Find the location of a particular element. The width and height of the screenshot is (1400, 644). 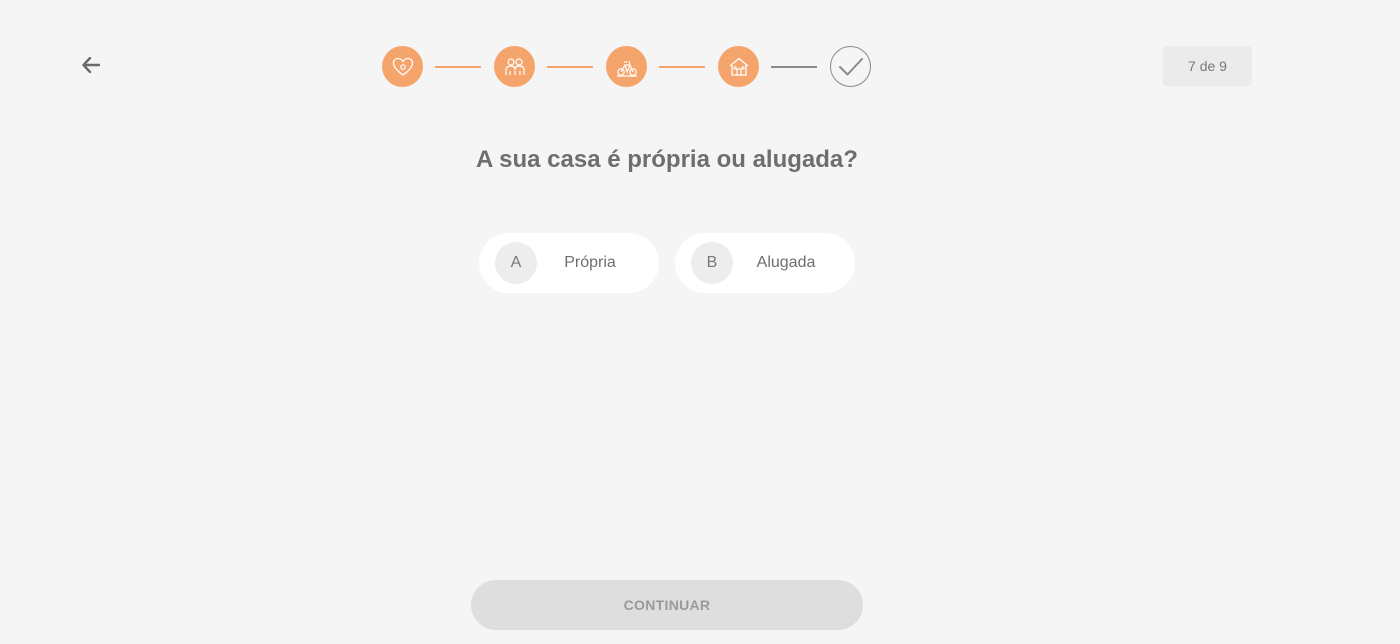

house-icon is located at coordinates (738, 66).